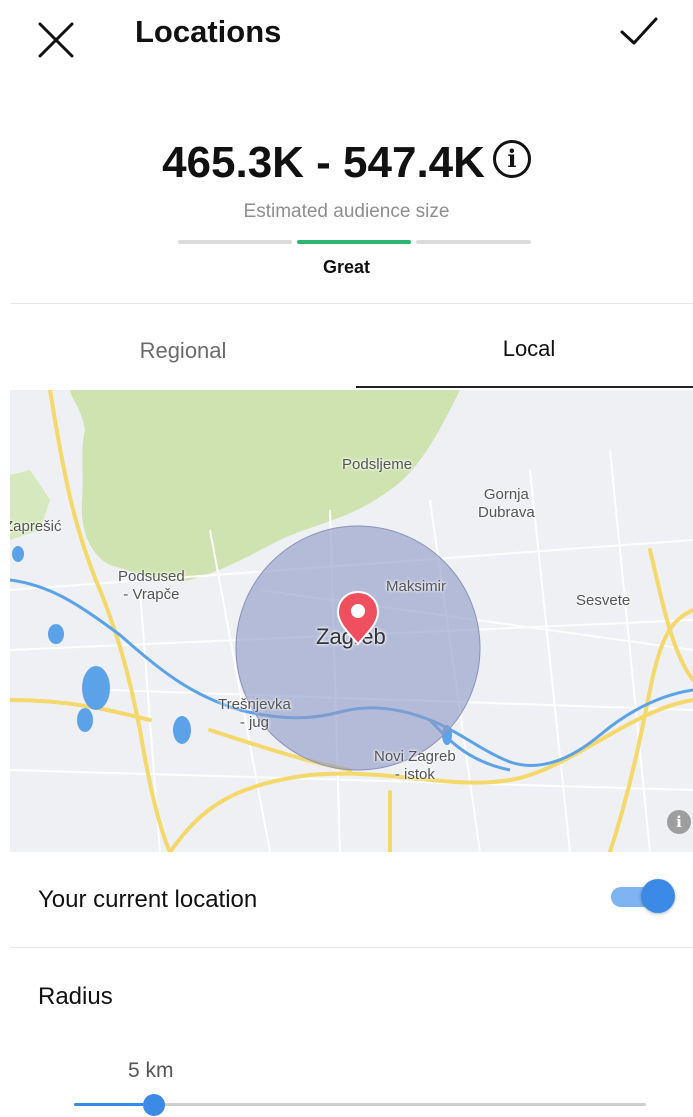  Describe the element at coordinates (524, 359) in the screenshot. I see `tab-local: Local` at that location.